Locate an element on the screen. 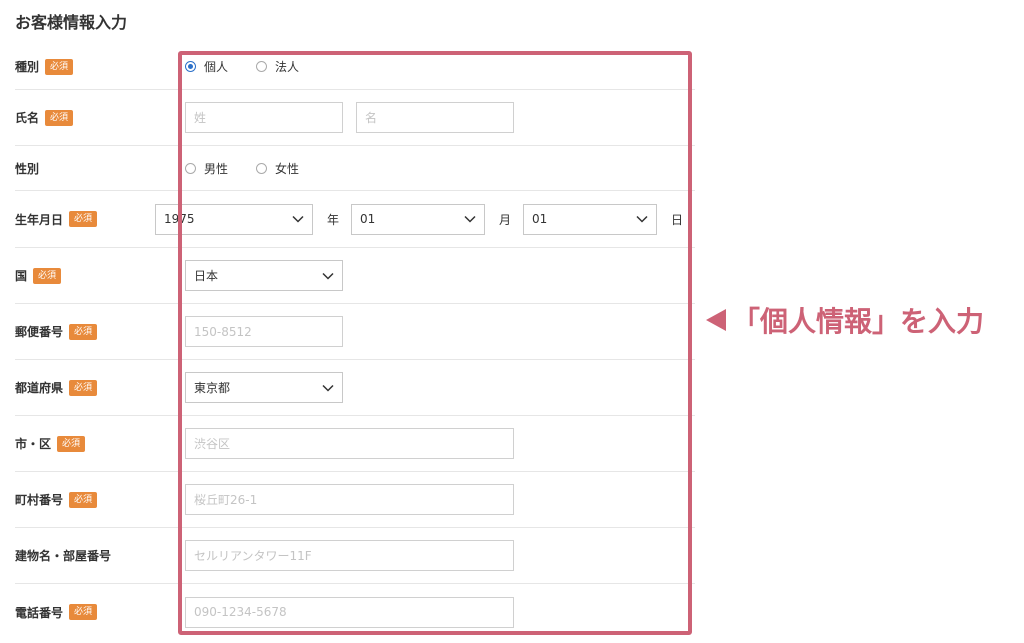 Image resolution: width=1024 pixels, height=643 pixels. row-phone: 電話番号 必須 is located at coordinates (355, 612).